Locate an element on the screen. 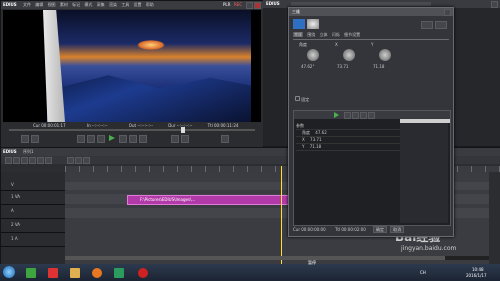  menu-item-render: 渲染 is located at coordinates (113, 4).